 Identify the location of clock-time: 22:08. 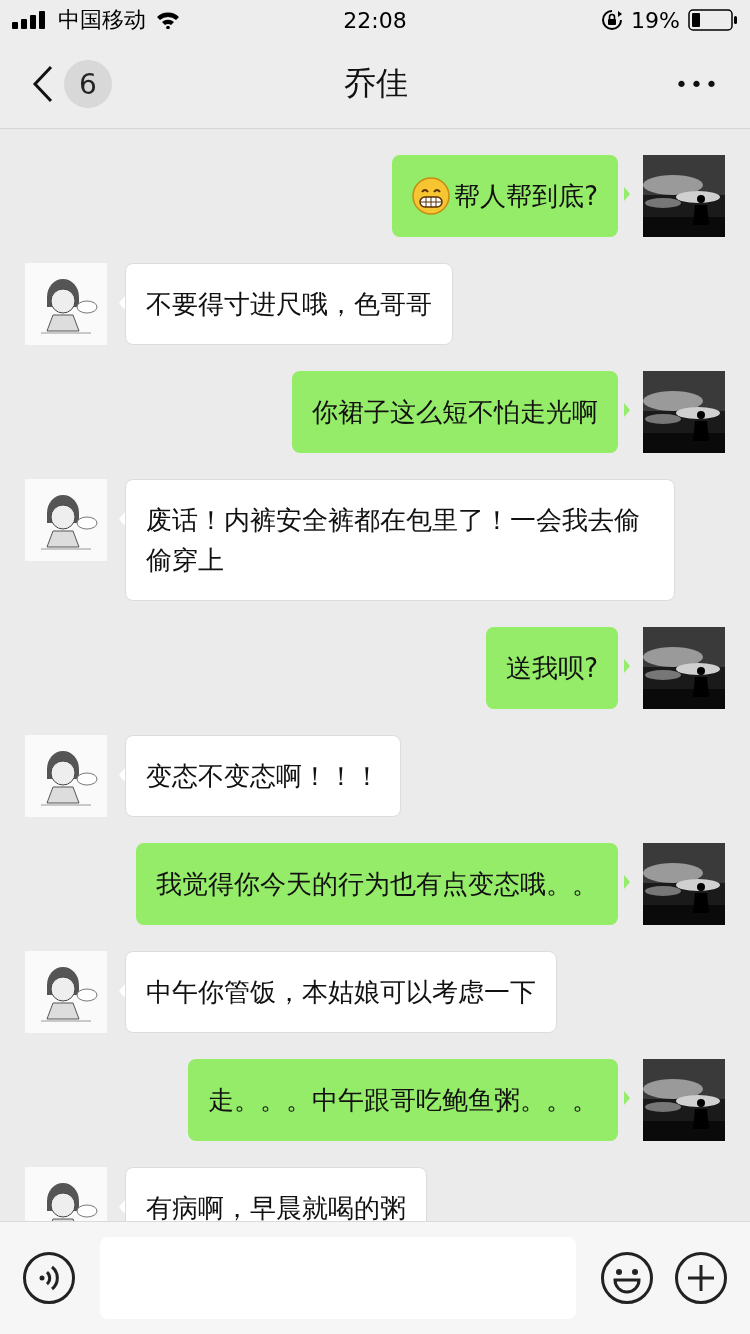
(375, 20).